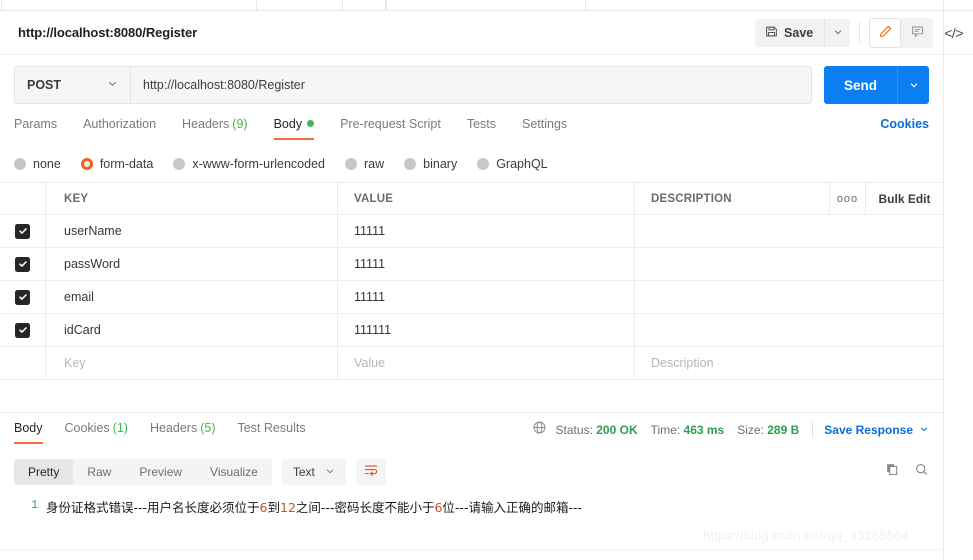  Describe the element at coordinates (86, 164) in the screenshot. I see `radio-selected-icon` at that location.